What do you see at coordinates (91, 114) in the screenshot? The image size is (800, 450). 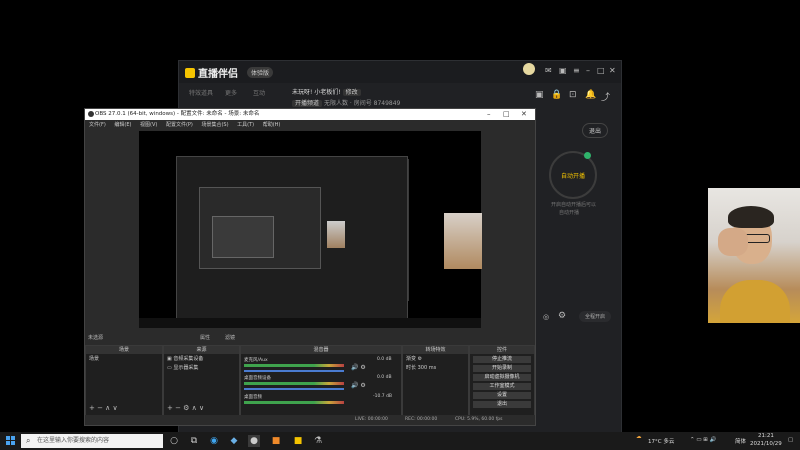 I see `obs-logo-icon` at bounding box center [91, 114].